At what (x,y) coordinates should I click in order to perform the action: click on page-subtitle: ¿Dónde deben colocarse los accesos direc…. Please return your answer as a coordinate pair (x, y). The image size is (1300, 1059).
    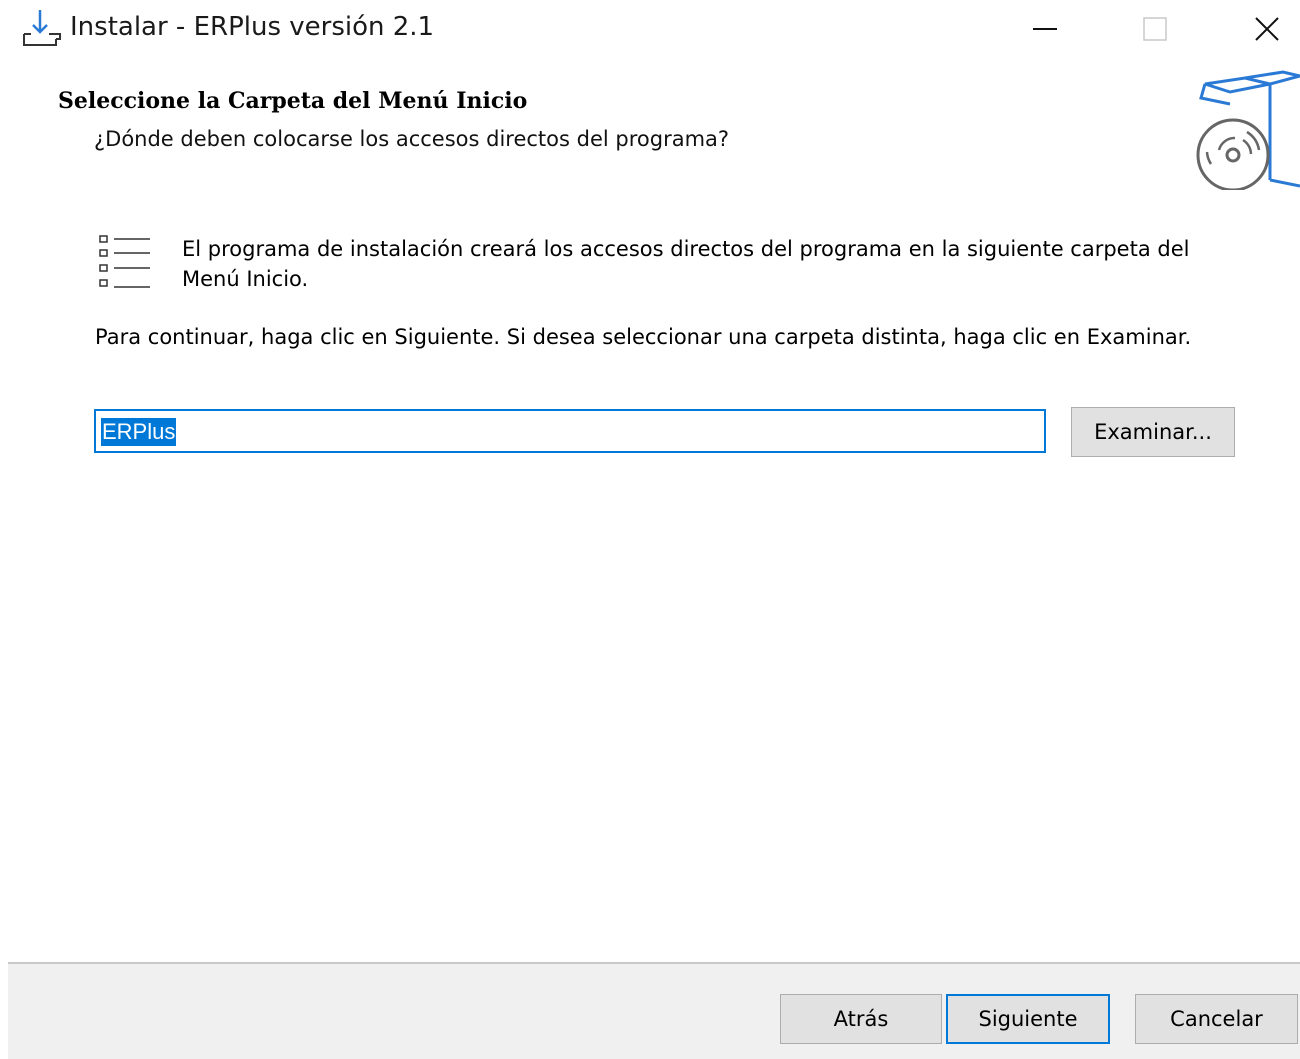
    Looking at the image, I should click on (412, 139).